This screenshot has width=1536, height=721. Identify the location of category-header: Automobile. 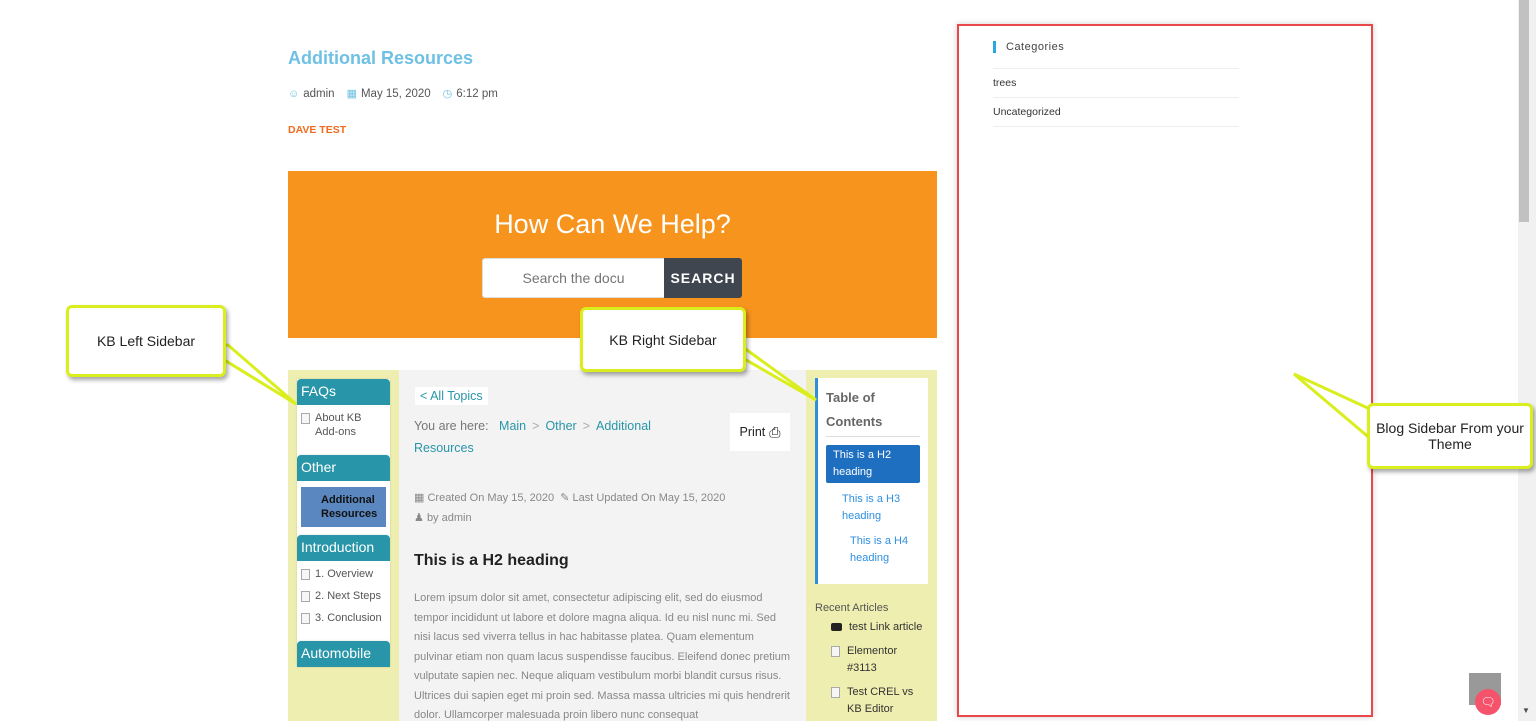
(343, 654).